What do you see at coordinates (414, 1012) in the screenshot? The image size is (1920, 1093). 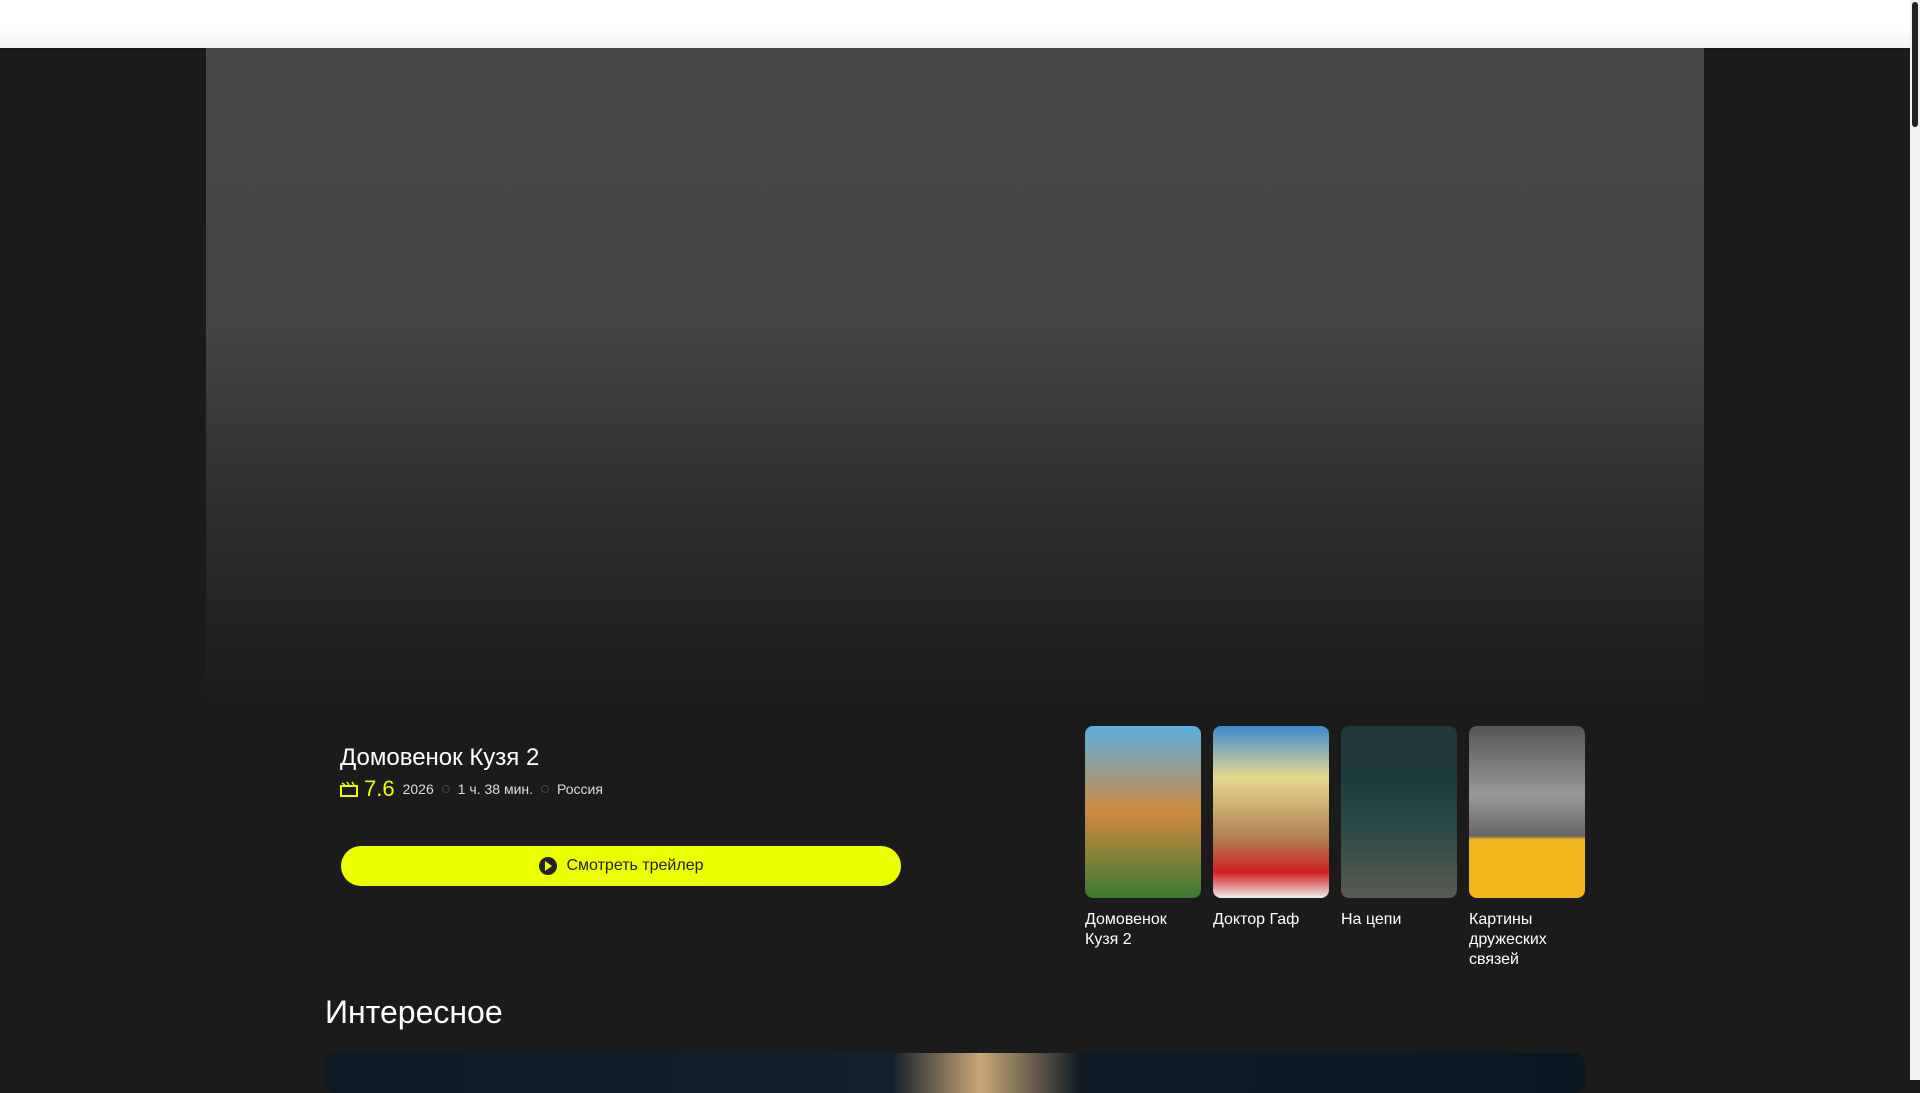 I see `section-title: Интересное` at bounding box center [414, 1012].